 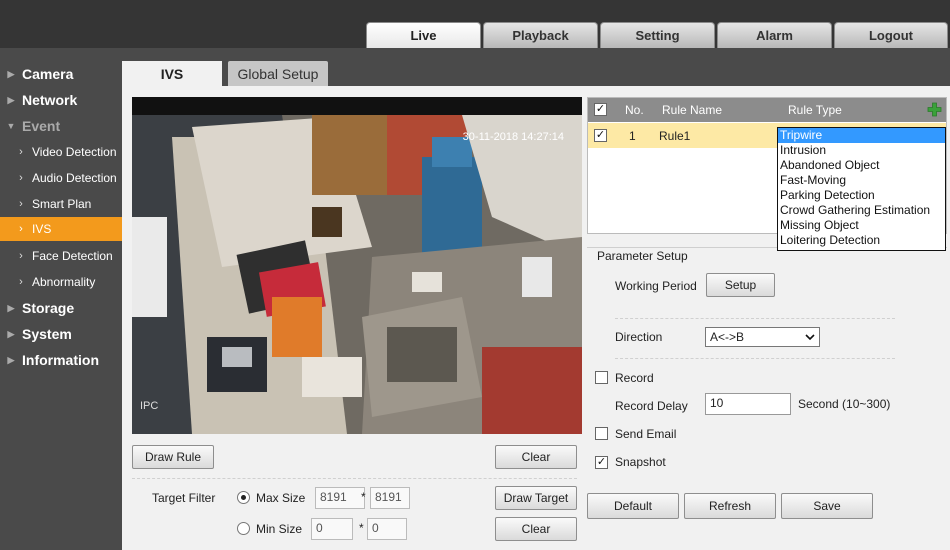 What do you see at coordinates (600, 109) in the screenshot?
I see `select-all-checkbox: ✓` at bounding box center [600, 109].